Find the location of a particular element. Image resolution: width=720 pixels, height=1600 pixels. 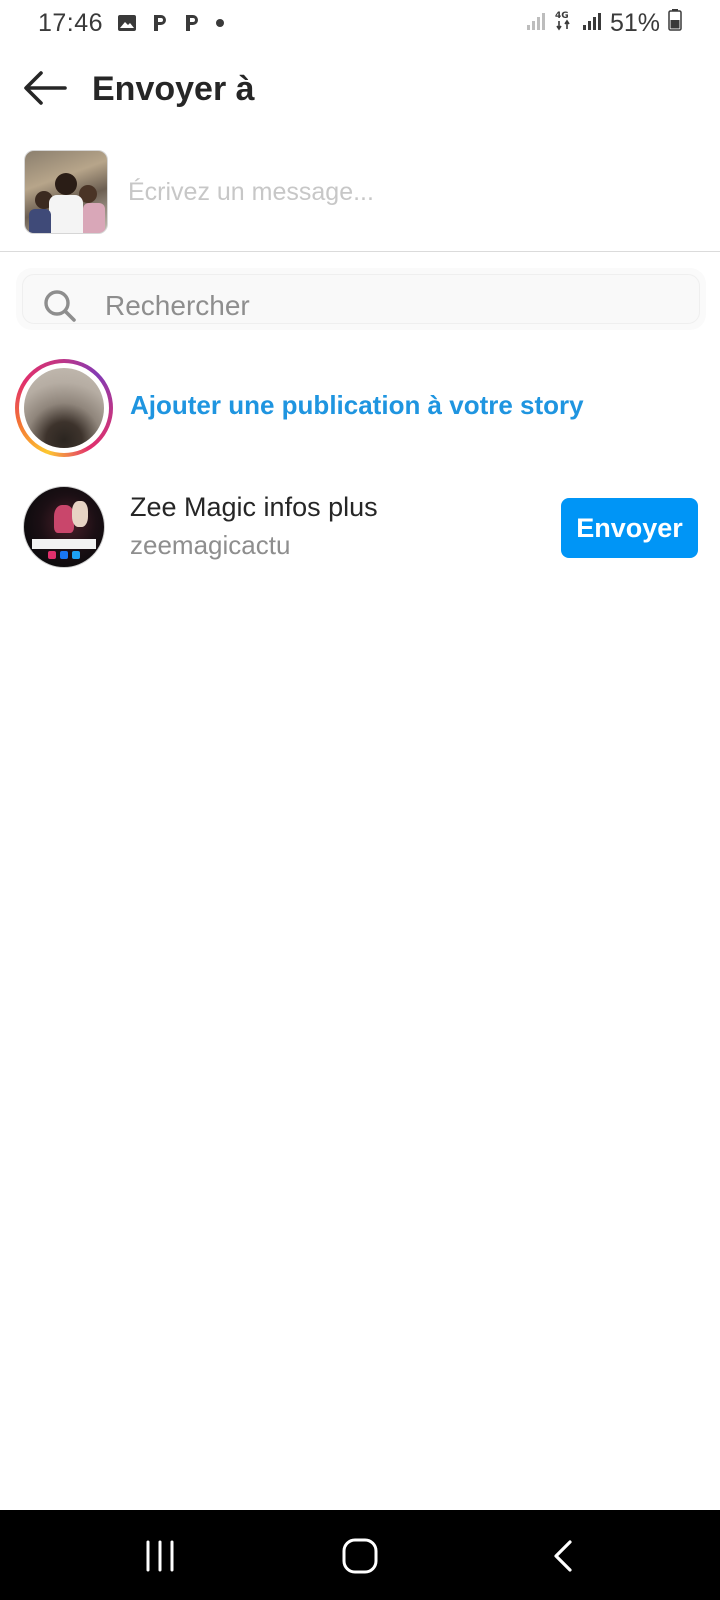

network-4g-icon: 4G is located at coordinates (564, 23).